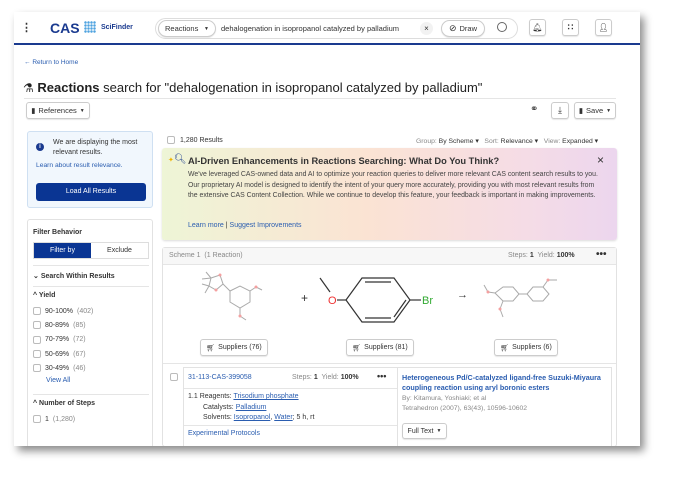 Image resolution: width=678 pixels, height=482 pixels. Describe the element at coordinates (230, 300) in the screenshot. I see `reactant-1-structure` at that location.